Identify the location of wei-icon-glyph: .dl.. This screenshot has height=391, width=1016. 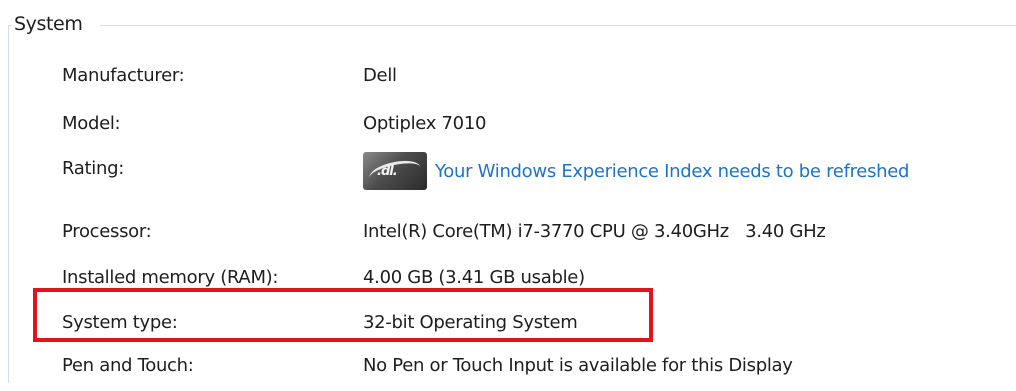
(387, 171).